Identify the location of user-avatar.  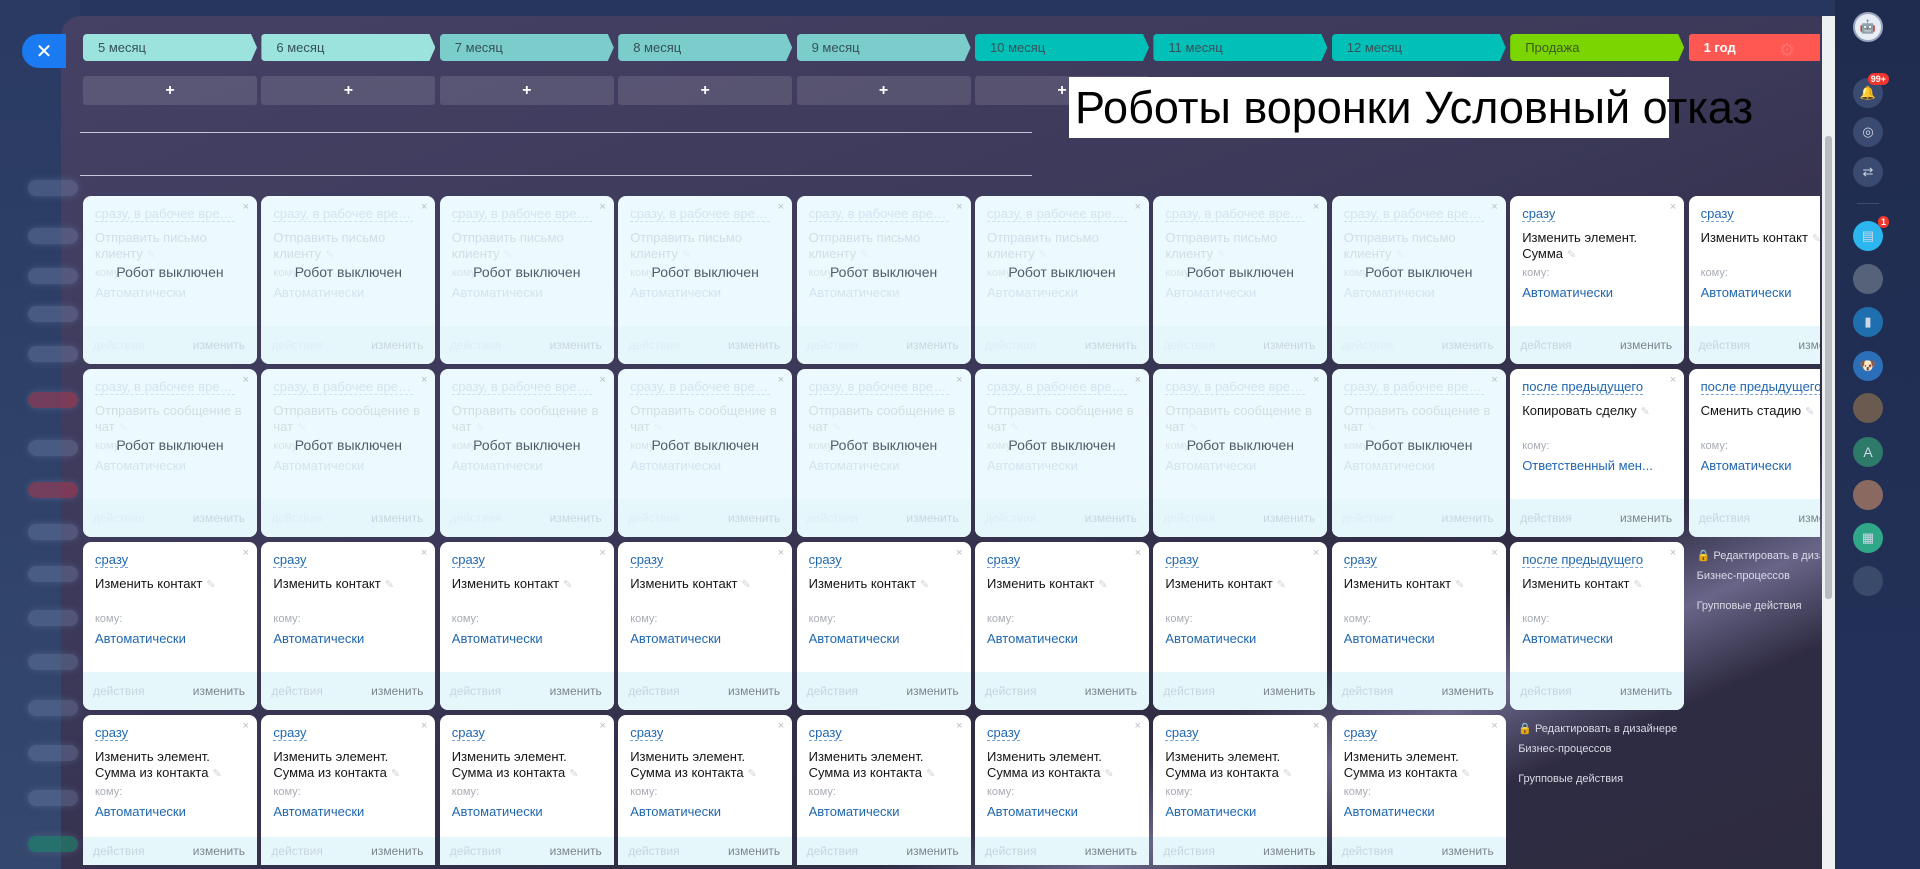
(1868, 279).